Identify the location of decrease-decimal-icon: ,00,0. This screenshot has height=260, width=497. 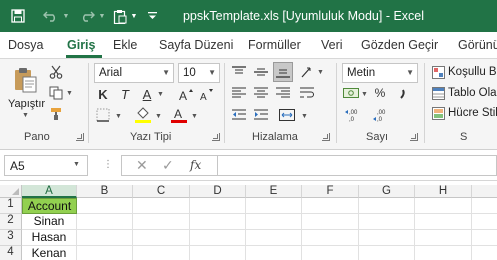
(383, 115).